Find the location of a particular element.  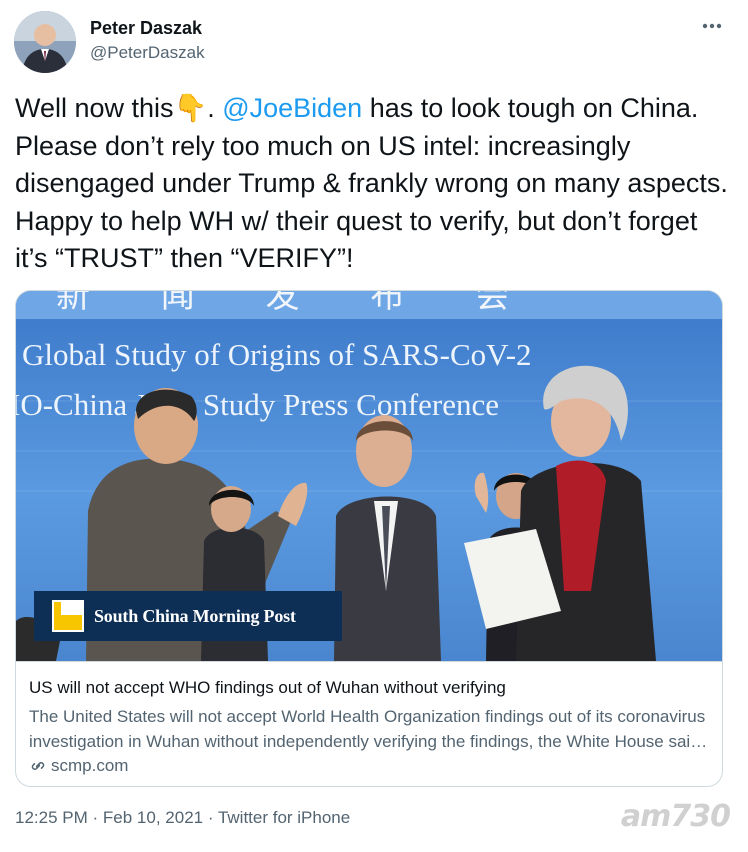

banner-line1-text: Global Study of Origins of SARS-CoV-2 is located at coordinates (277, 354).